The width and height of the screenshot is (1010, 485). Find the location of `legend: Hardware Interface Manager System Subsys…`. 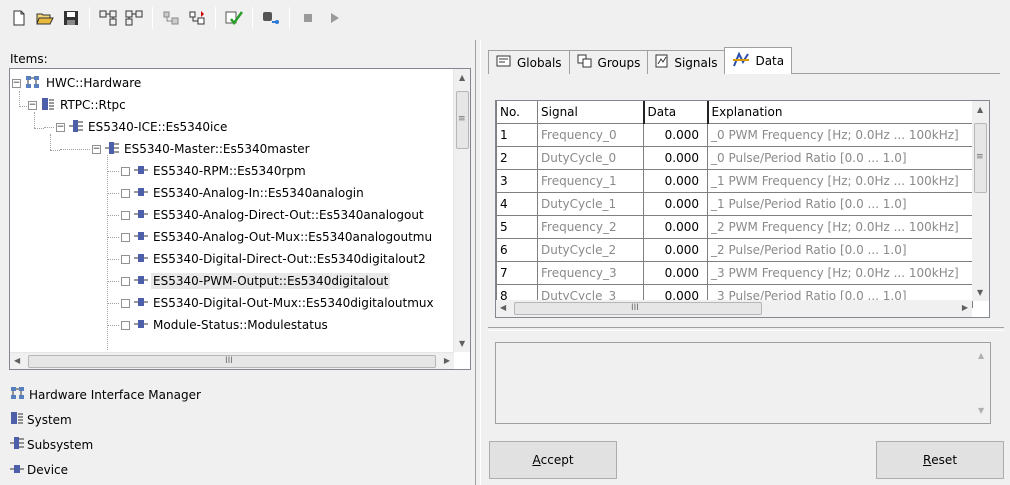

legend: Hardware Interface Manager System Subsys… is located at coordinates (105, 432).